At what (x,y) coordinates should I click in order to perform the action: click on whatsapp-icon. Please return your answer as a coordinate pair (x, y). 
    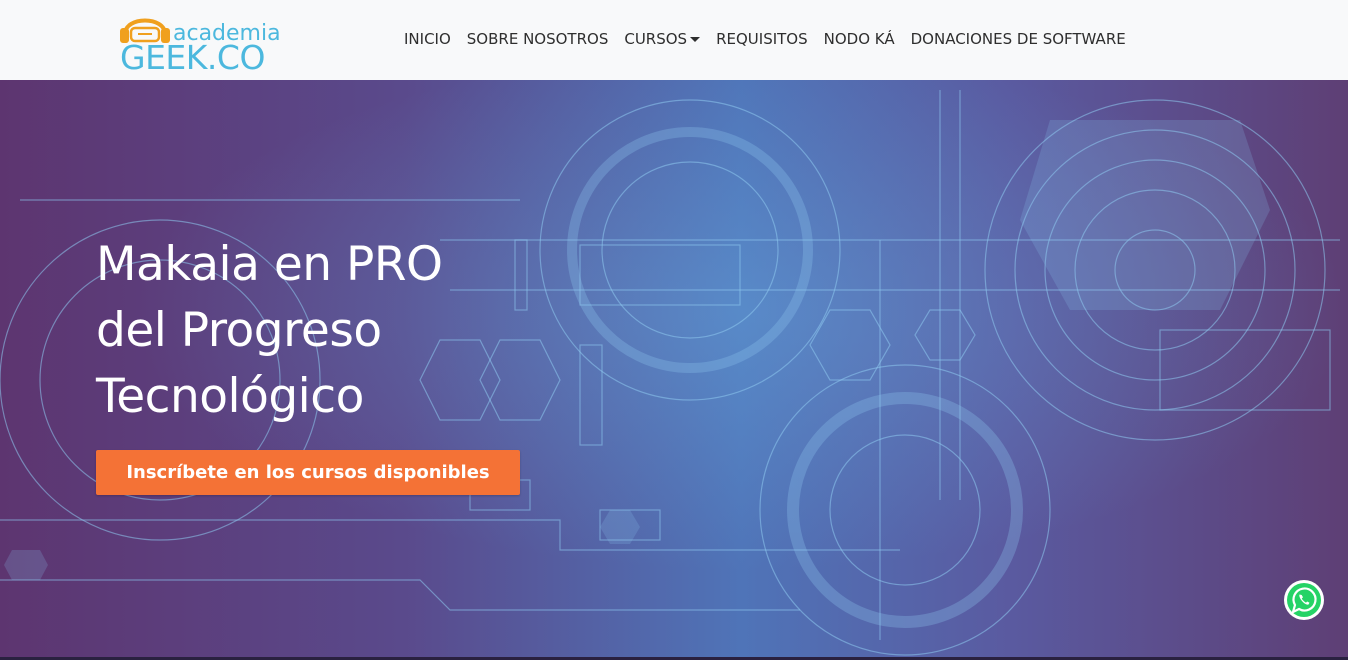
    Looking at the image, I should click on (1304, 600).